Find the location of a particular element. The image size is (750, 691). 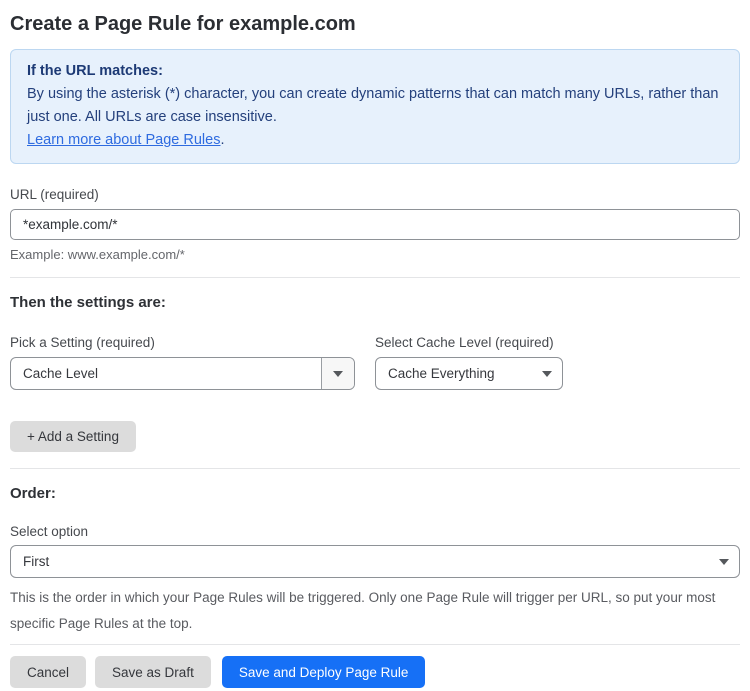

setting-picker-label: Pick a Setting (required) is located at coordinates (82, 342).